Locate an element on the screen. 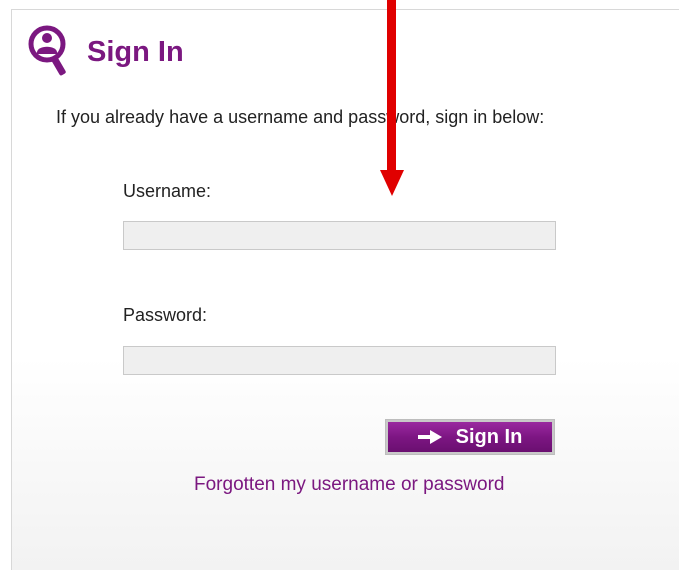 The height and width of the screenshot is (570, 679). password-input is located at coordinates (339, 360).